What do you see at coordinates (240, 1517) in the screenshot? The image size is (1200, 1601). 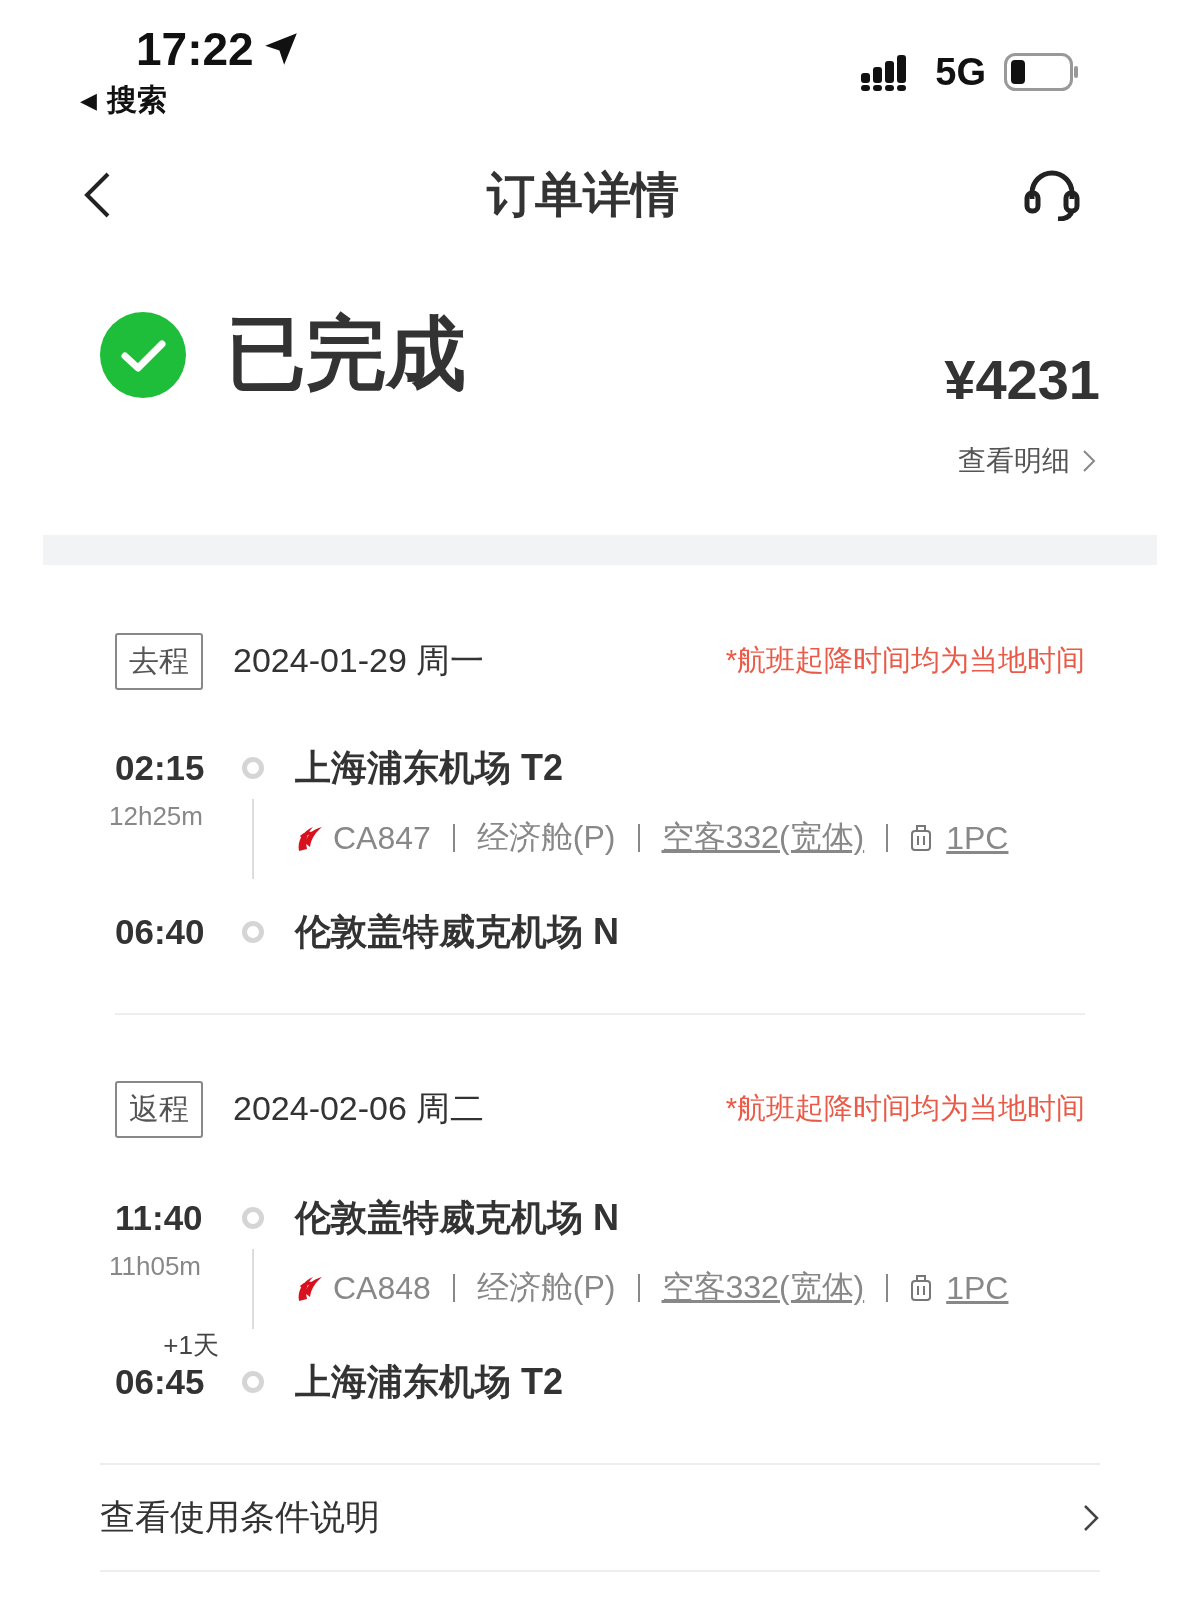 I see `usage-terms-link: 查看使用条件说明` at bounding box center [240, 1517].